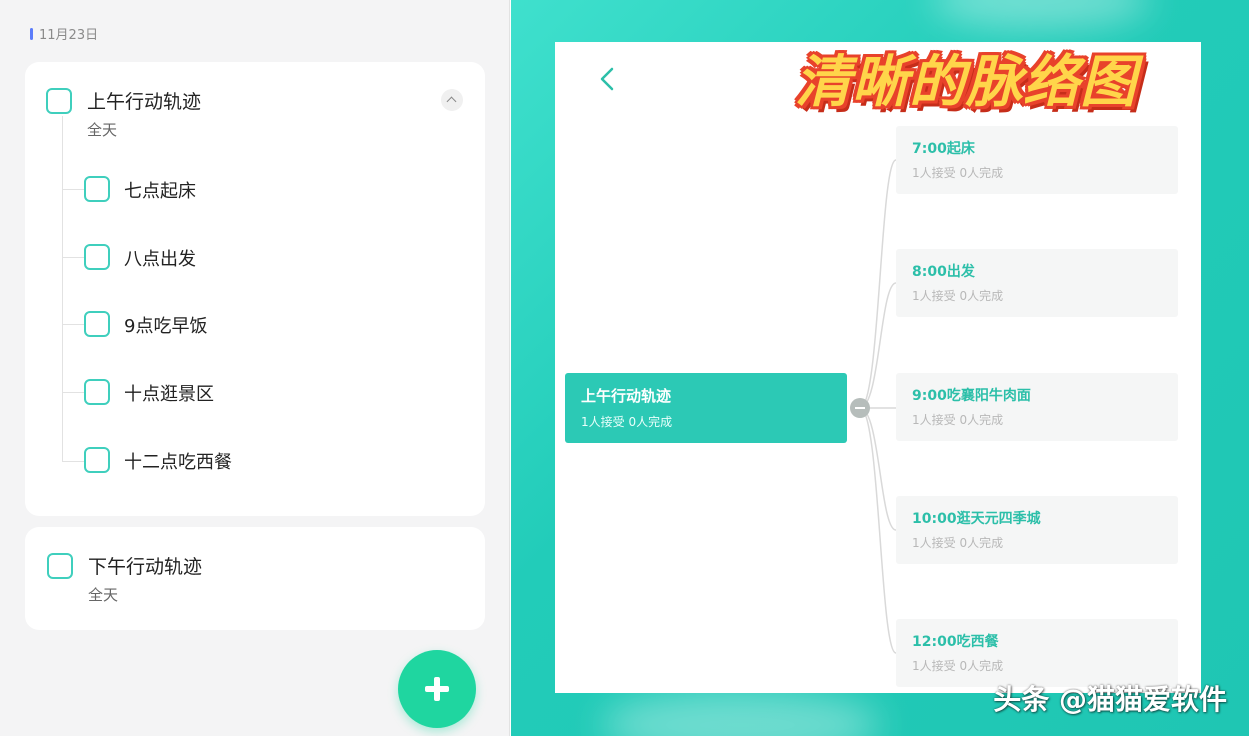 The height and width of the screenshot is (736, 1249). Describe the element at coordinates (1110, 699) in the screenshot. I see `watermark-text: 头条 @猫猫爱软件` at that location.